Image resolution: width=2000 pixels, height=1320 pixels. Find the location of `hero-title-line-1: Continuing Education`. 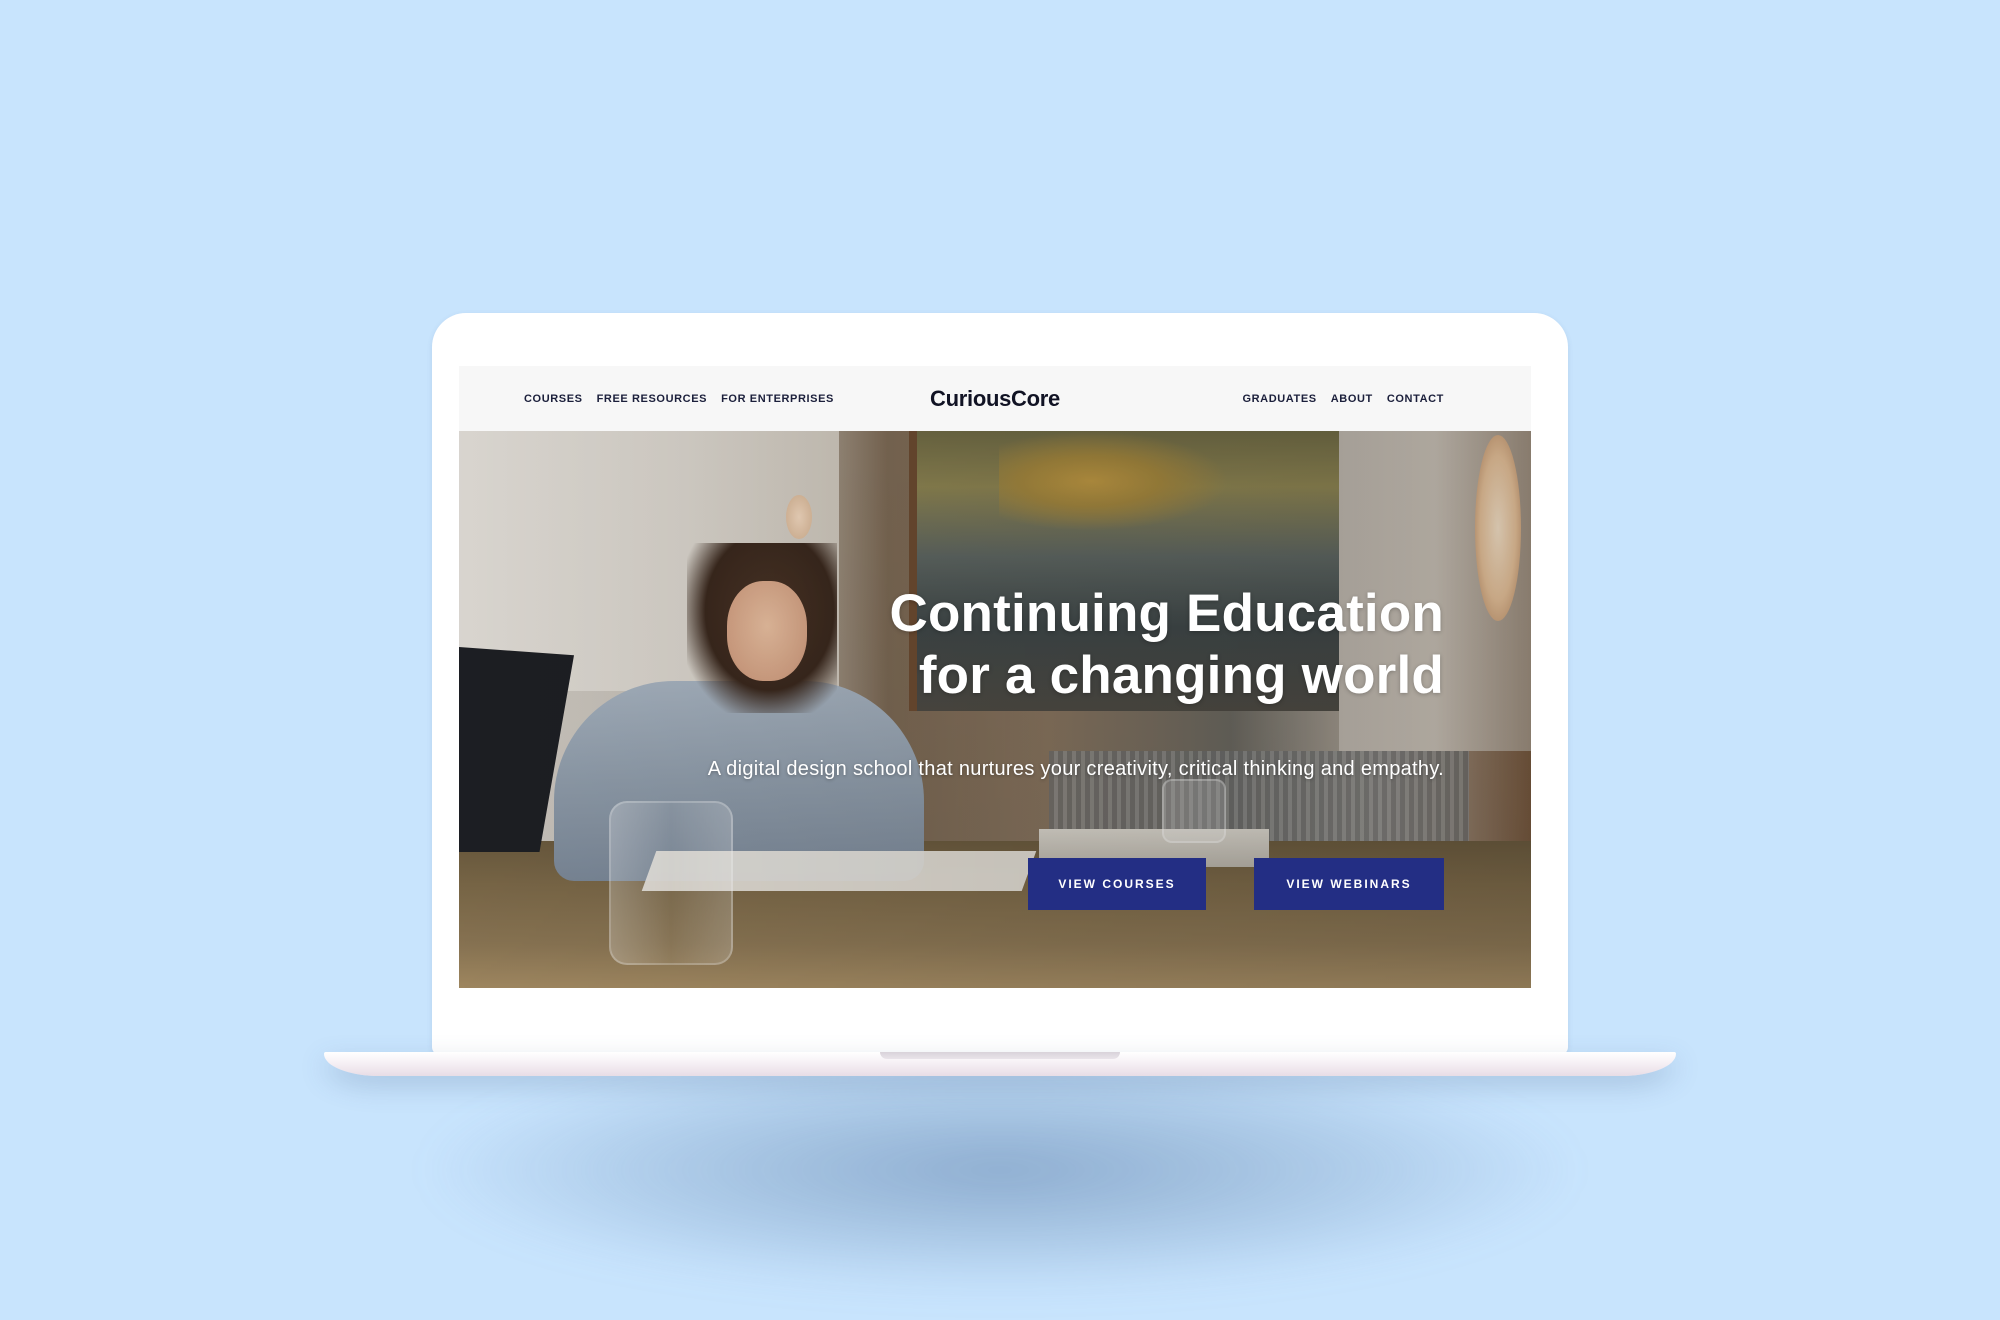

hero-title-line-1: Continuing Education is located at coordinates (1166, 613).